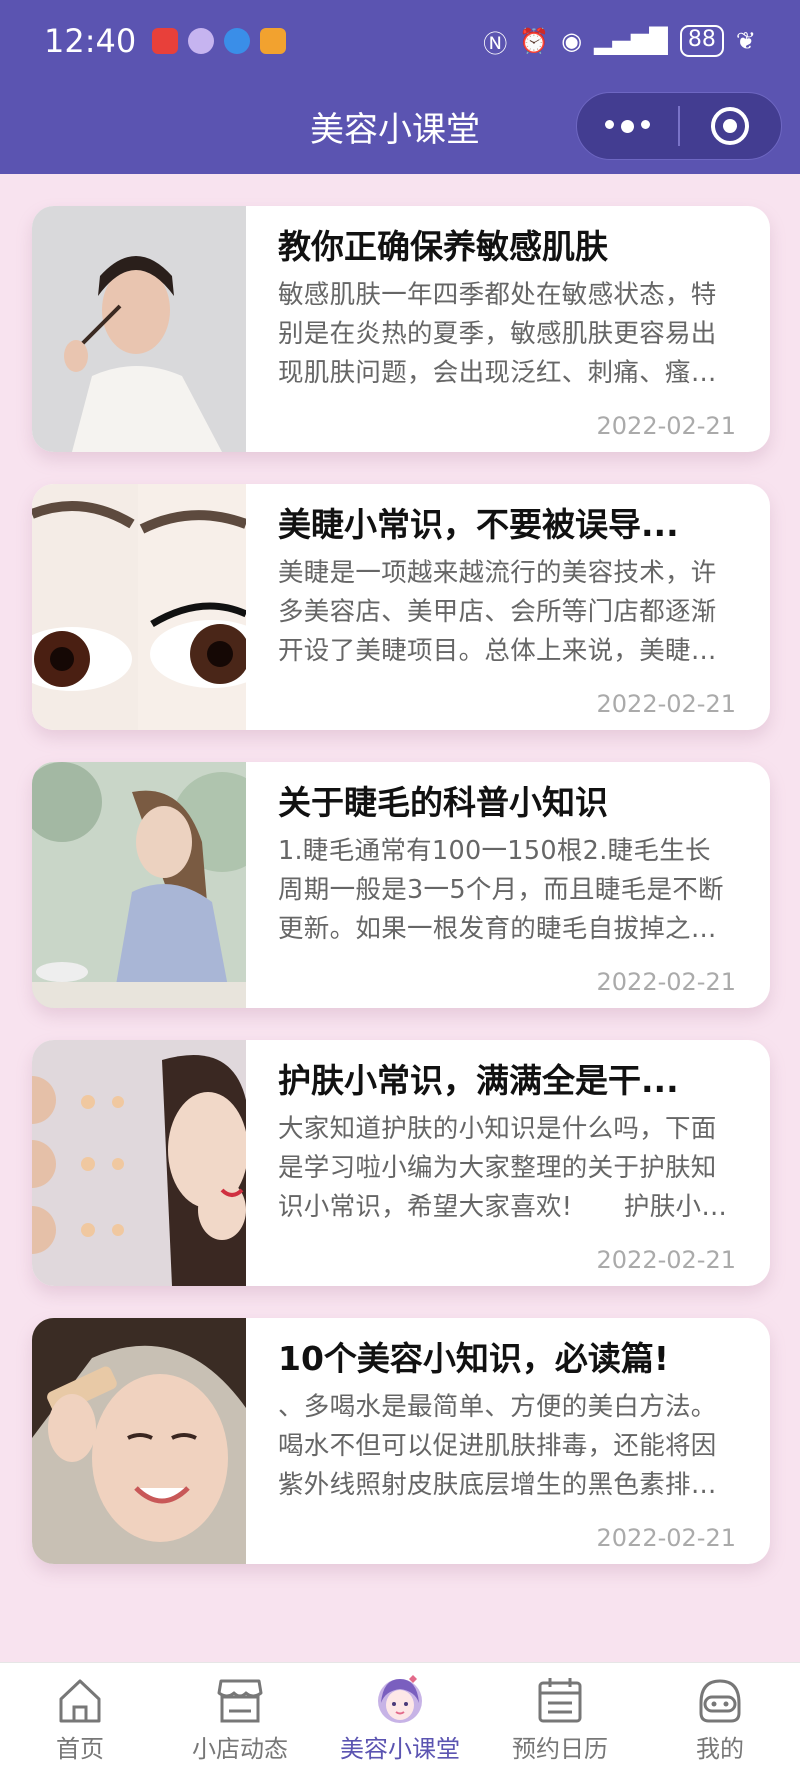  Describe the element at coordinates (679, 126) in the screenshot. I see `miniprogram-capsule` at that location.